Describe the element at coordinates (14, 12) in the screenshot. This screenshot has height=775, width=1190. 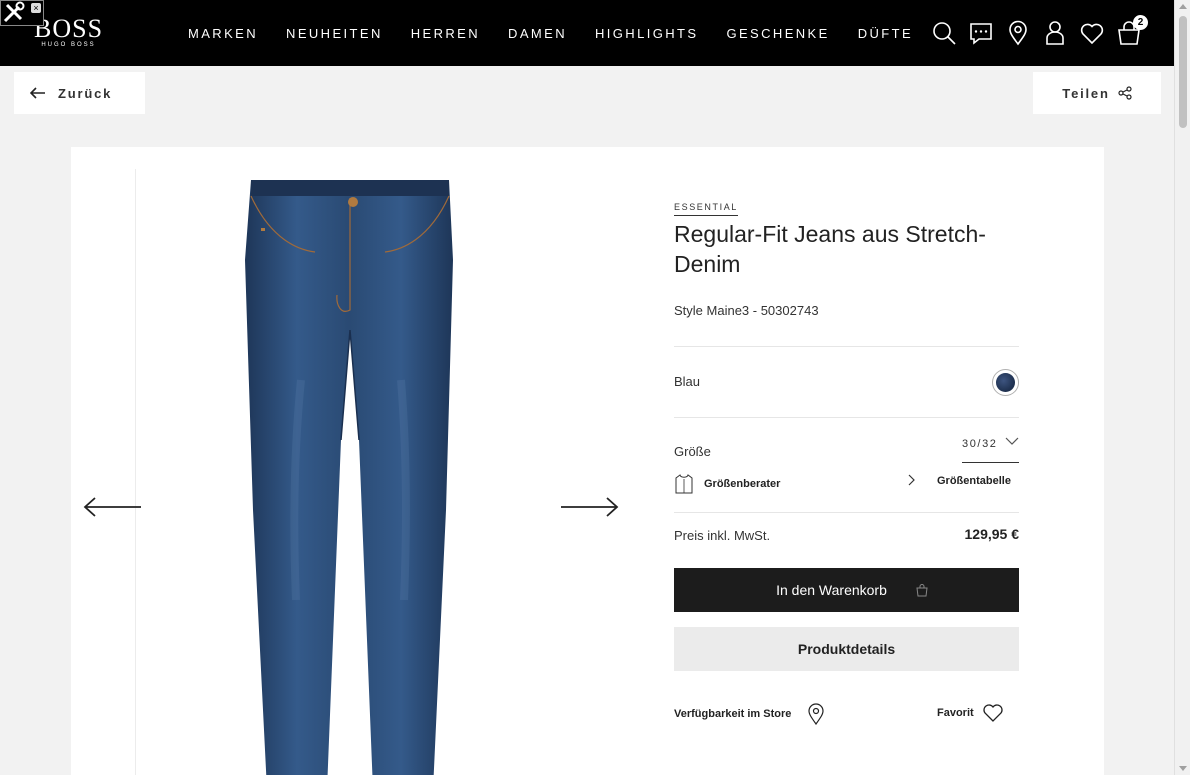
I see `tools-icon` at that location.